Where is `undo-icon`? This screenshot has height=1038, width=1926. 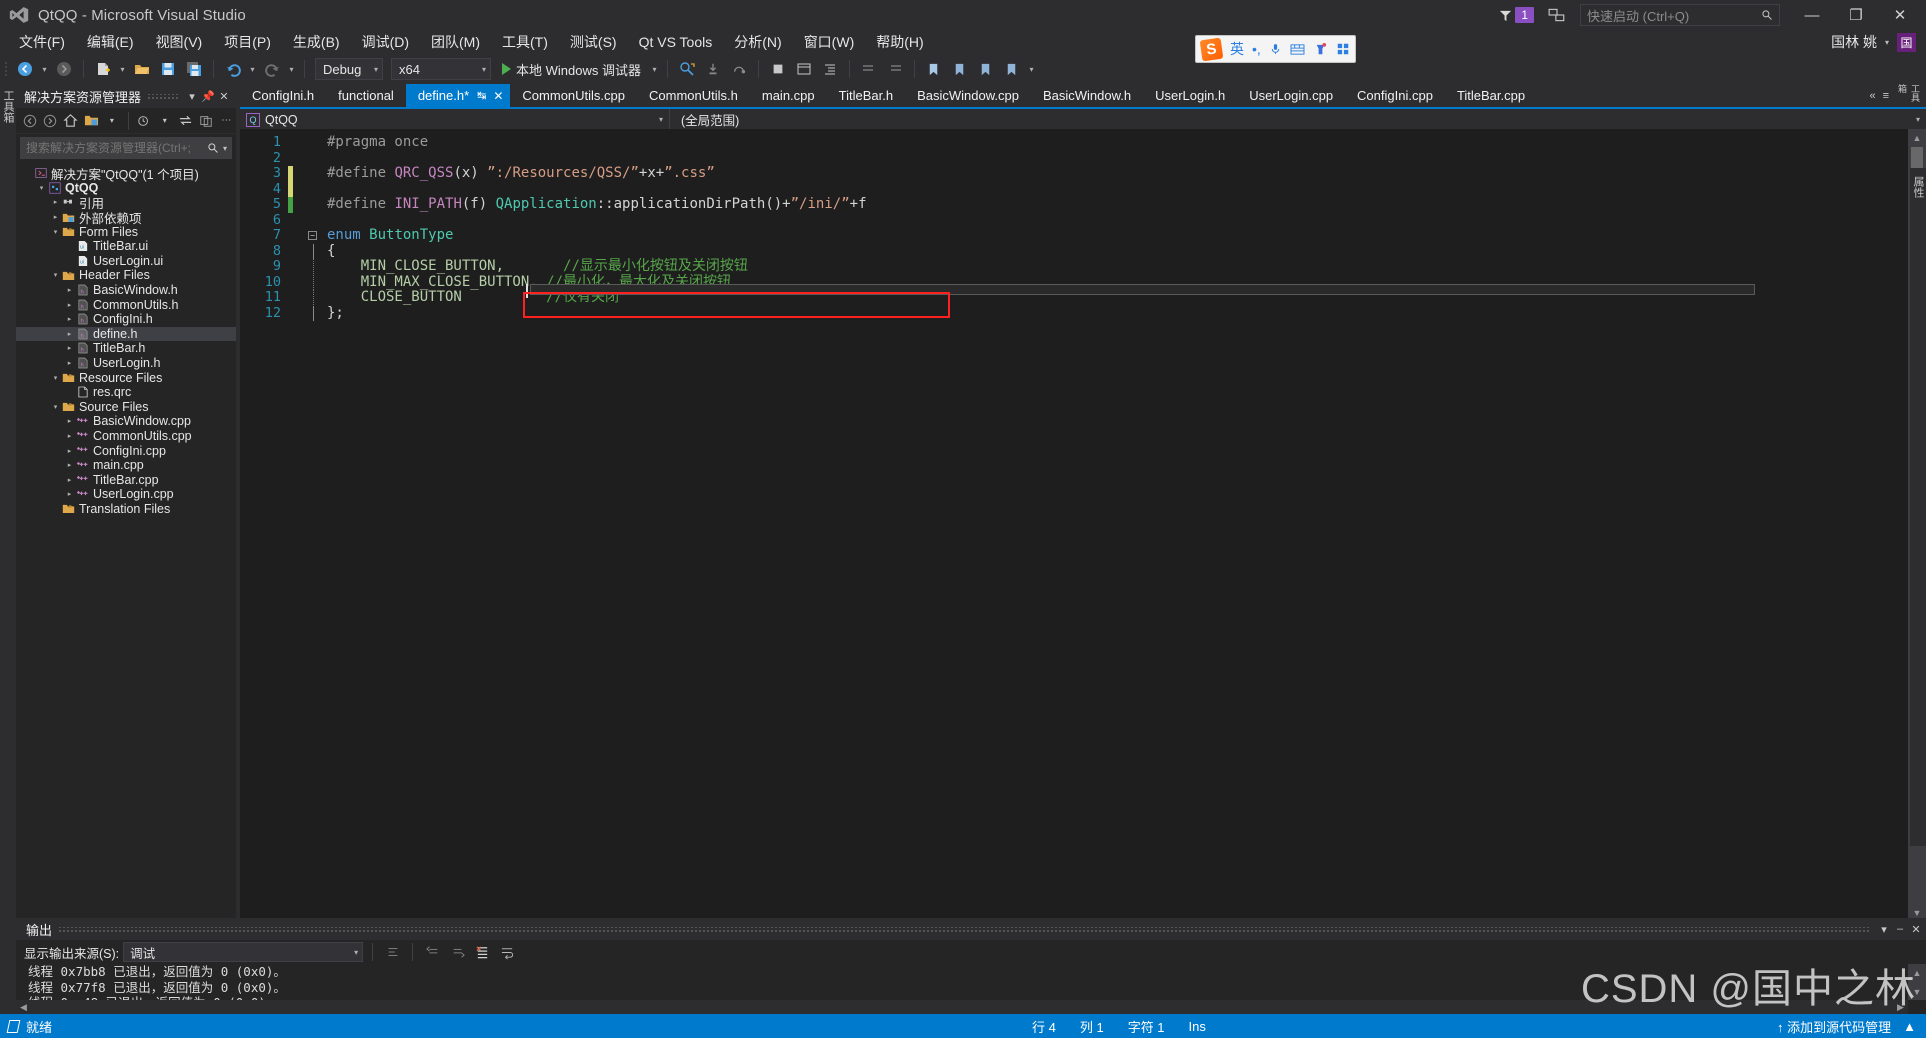
undo-icon is located at coordinates (233, 69).